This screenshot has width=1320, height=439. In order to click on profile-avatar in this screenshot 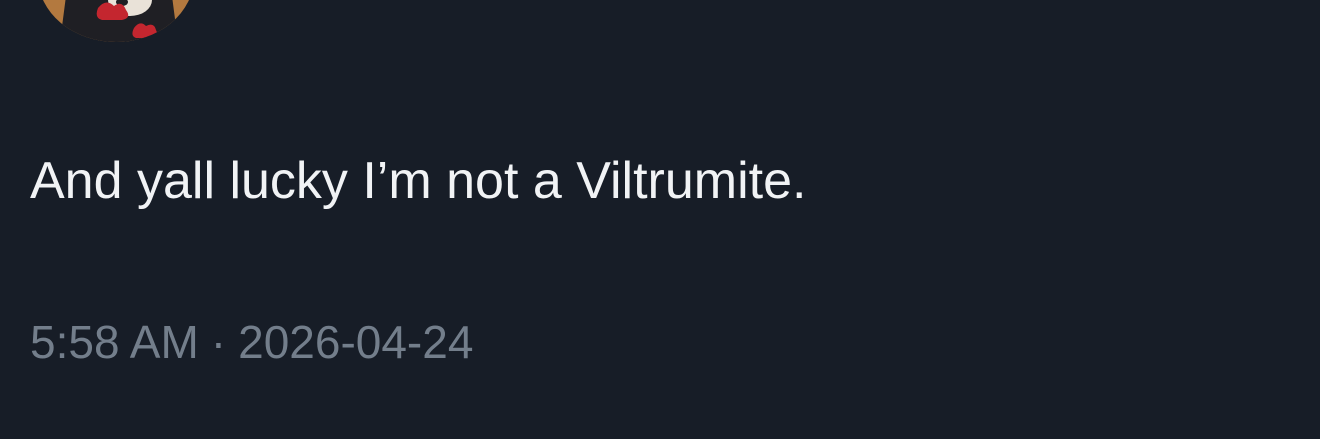, I will do `click(116, 21)`.